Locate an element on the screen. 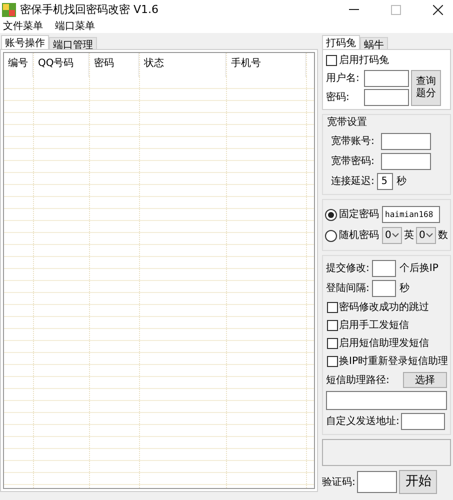 This screenshot has width=453, height=500. label: 提交修改: is located at coordinates (348, 269).